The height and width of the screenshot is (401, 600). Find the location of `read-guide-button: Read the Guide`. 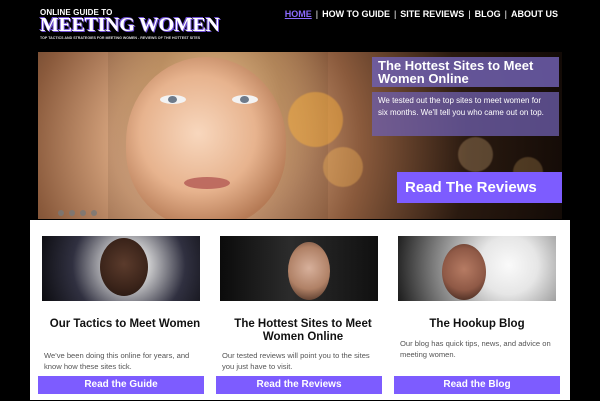

read-guide-button: Read the Guide is located at coordinates (121, 385).